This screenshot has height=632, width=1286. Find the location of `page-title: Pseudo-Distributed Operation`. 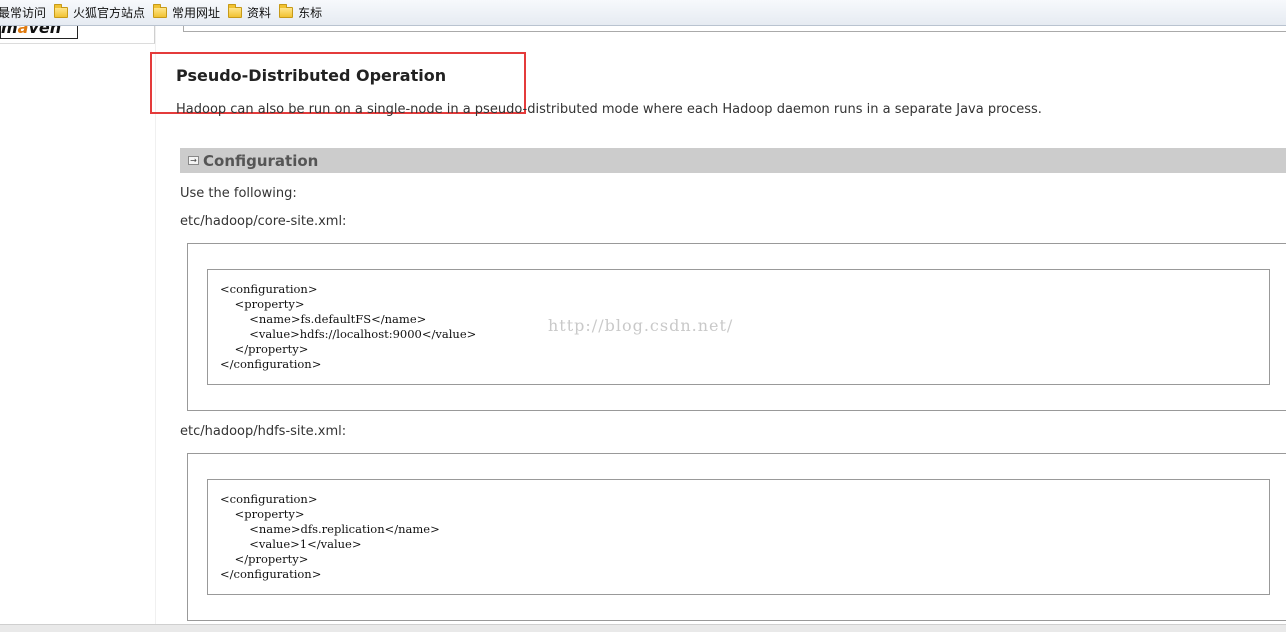

page-title: Pseudo-Distributed Operation is located at coordinates (311, 75).